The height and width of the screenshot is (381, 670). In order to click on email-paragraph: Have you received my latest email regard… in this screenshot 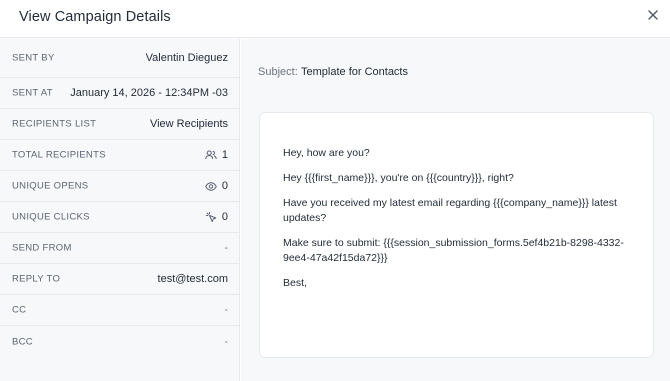, I will do `click(450, 210)`.